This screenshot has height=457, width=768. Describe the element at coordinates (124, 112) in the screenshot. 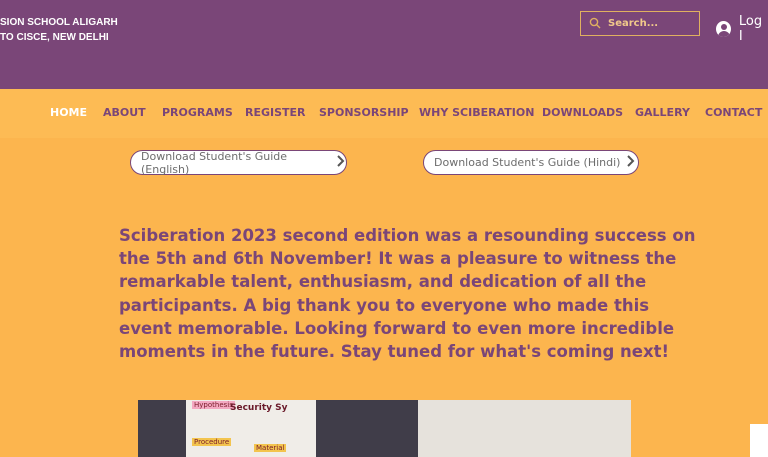

I see `nav-about: ABOUT` at that location.